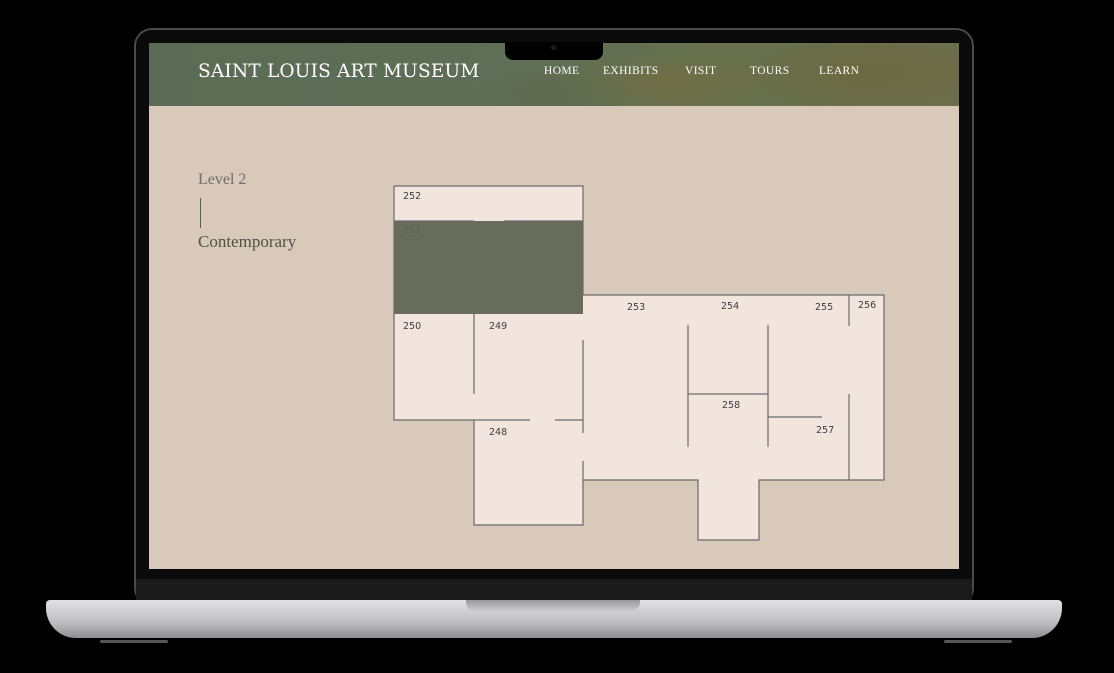 The width and height of the screenshot is (1114, 673). What do you see at coordinates (488, 267) in the screenshot?
I see `room-251-highlight` at bounding box center [488, 267].